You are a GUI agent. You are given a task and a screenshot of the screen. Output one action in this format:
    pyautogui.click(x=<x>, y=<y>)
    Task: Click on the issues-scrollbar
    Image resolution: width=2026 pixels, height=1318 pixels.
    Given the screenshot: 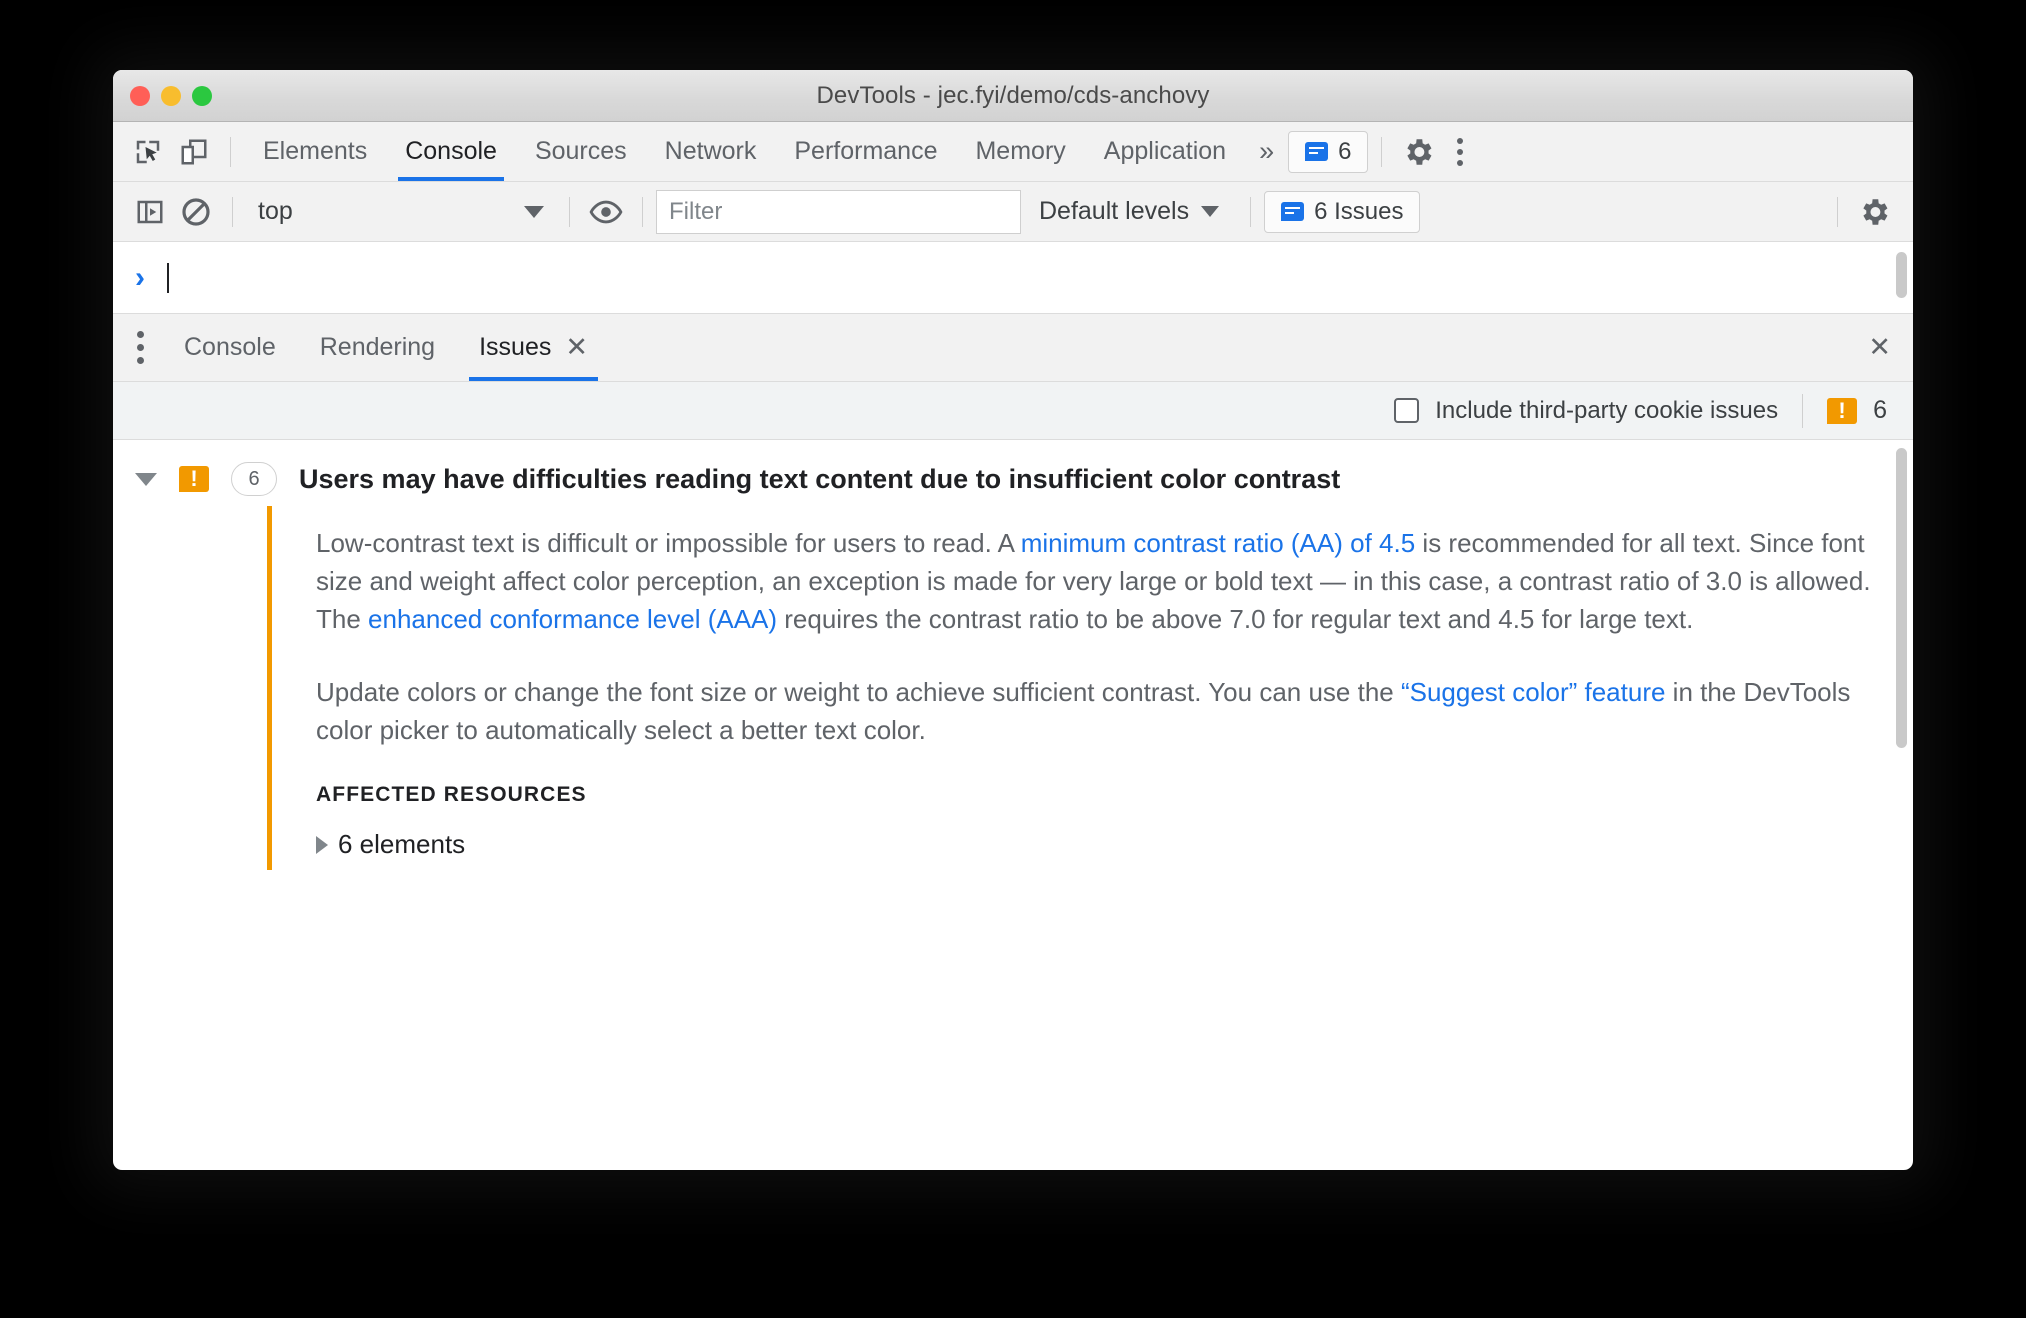 What is the action you would take?
    pyautogui.click(x=1901, y=598)
    